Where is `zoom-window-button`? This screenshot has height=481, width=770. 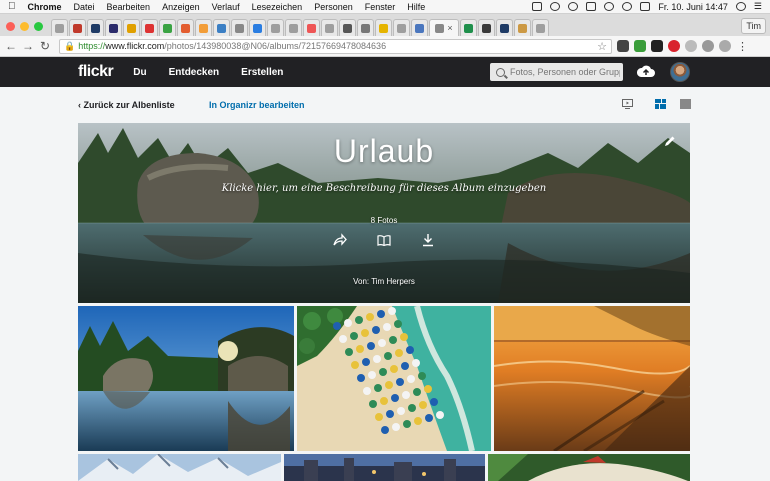 zoom-window-button is located at coordinates (38, 26).